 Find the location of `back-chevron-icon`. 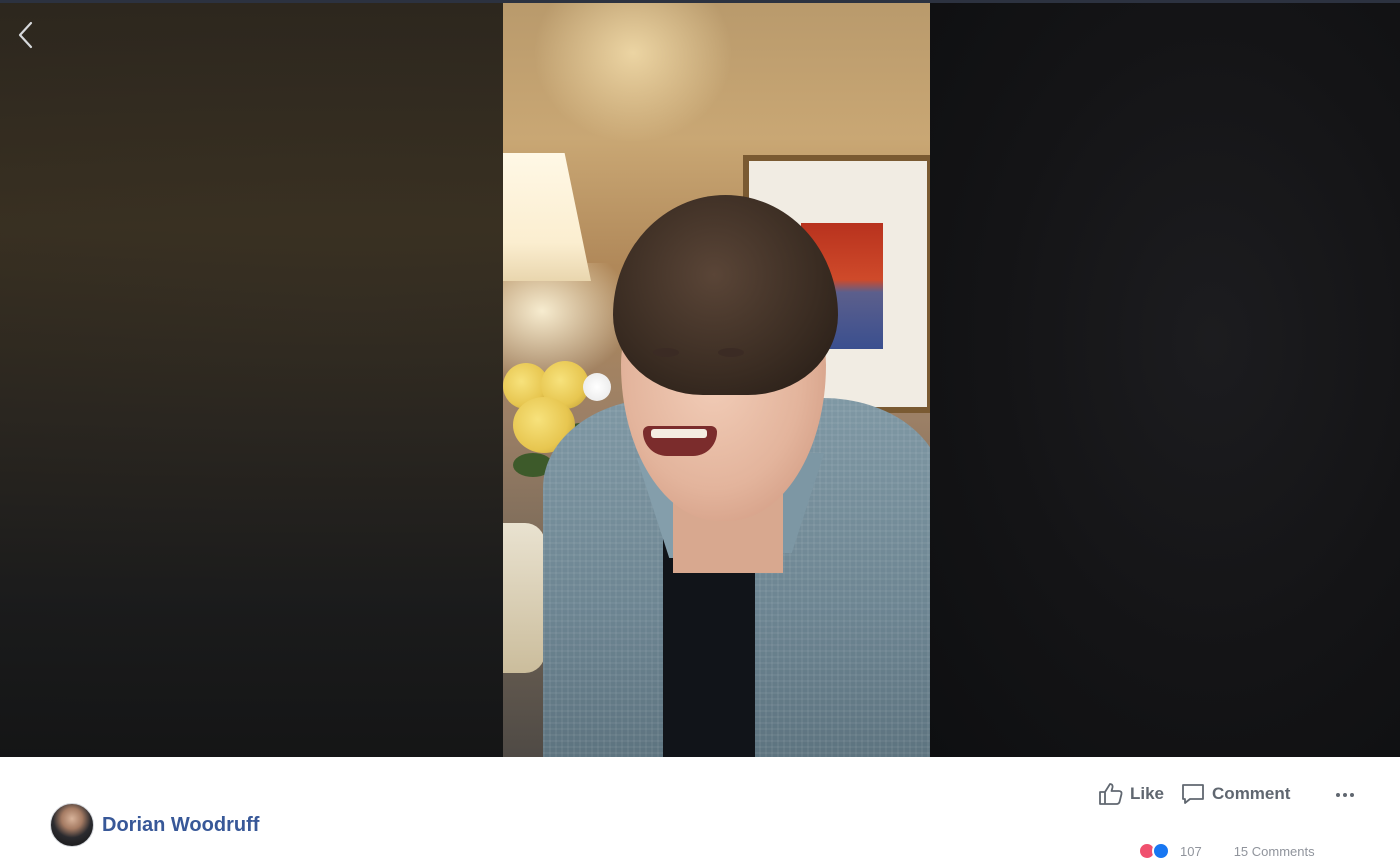

back-chevron-icon is located at coordinates (25, 35).